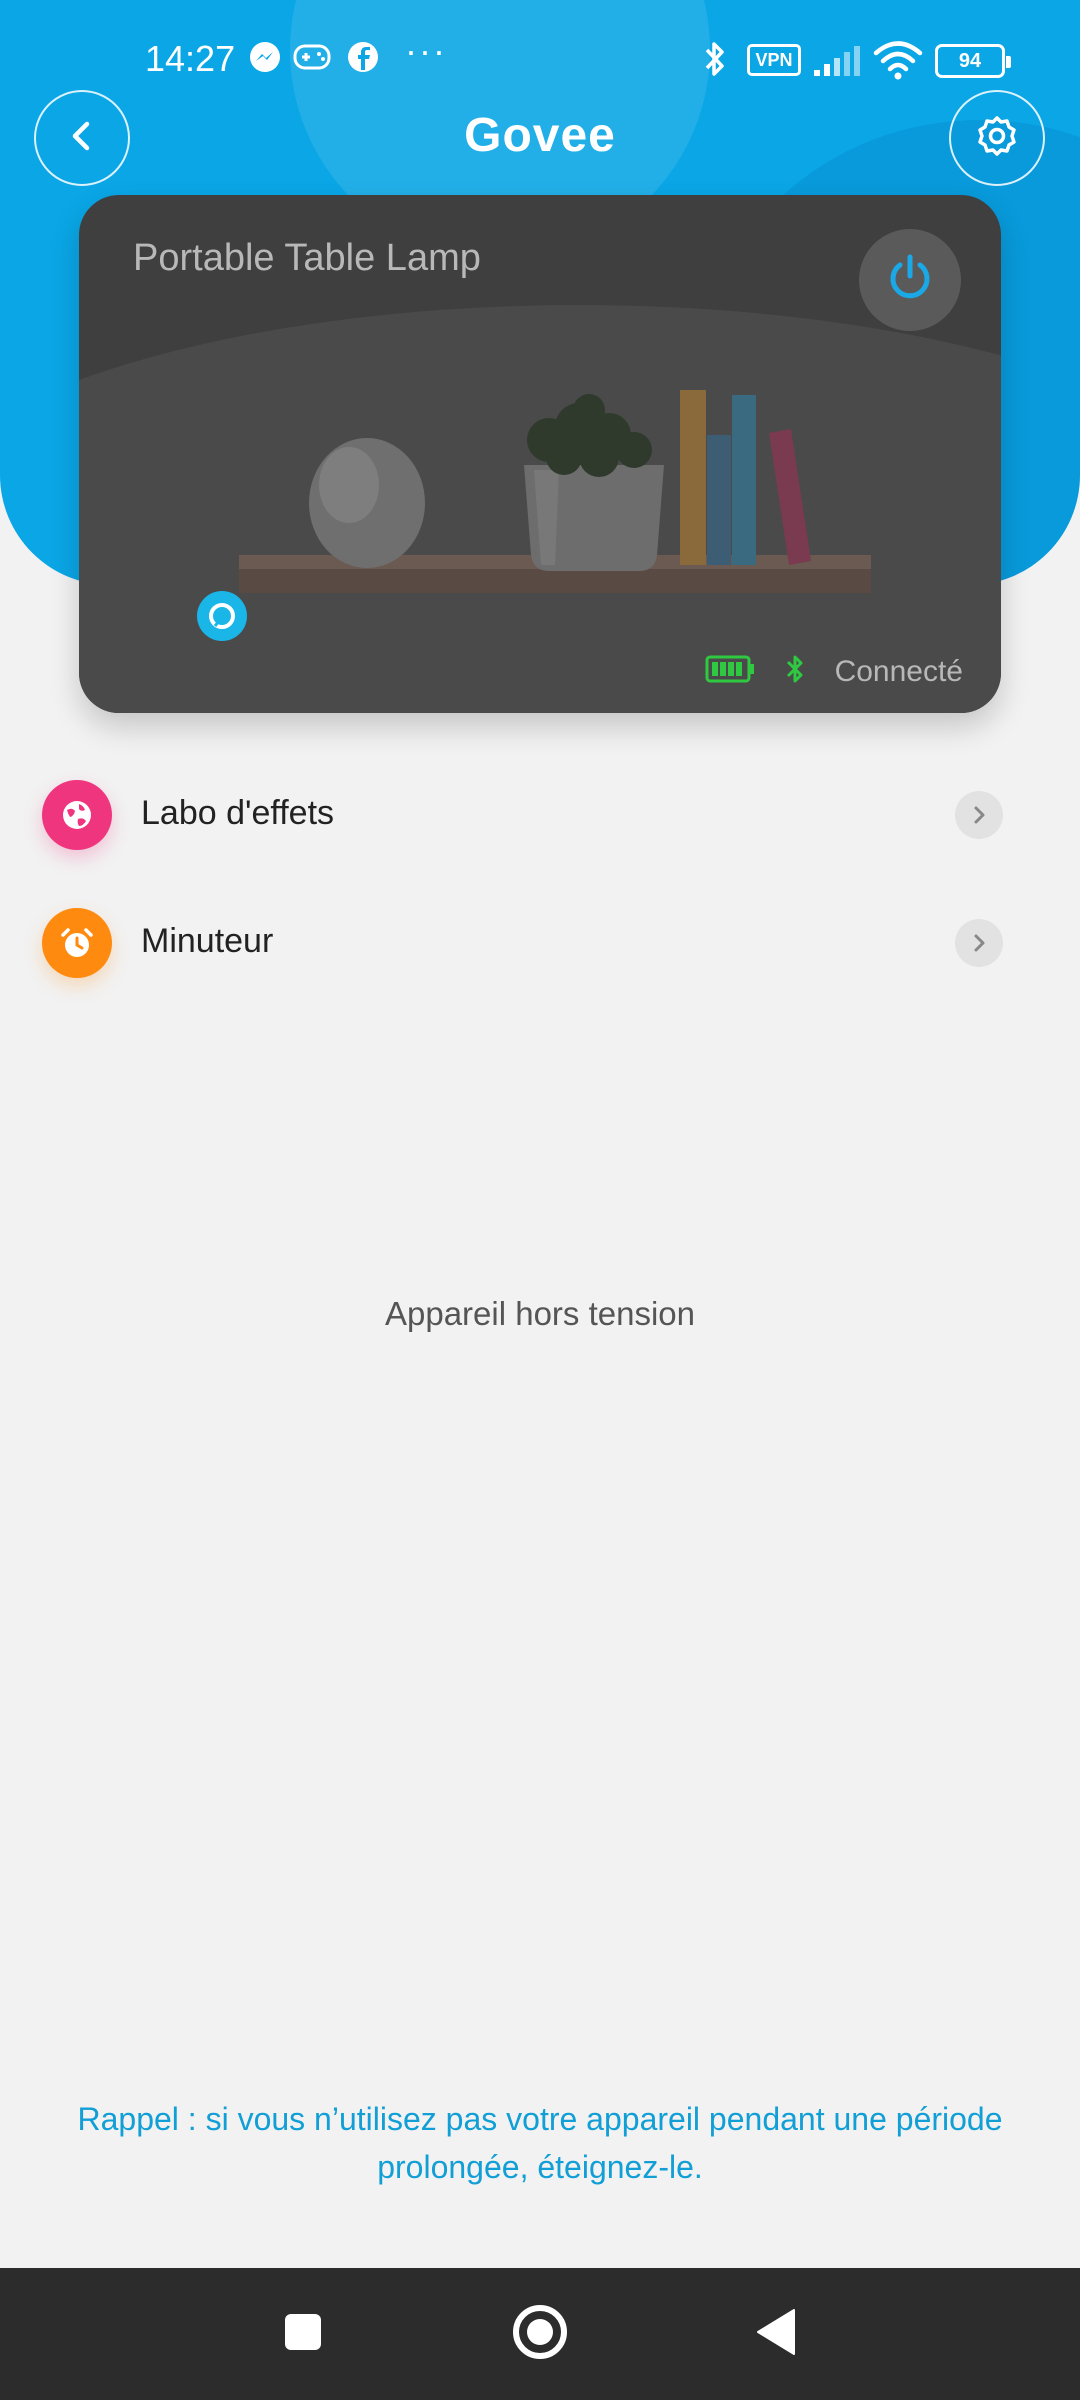 The width and height of the screenshot is (1080, 2400). What do you see at coordinates (715, 61) in the screenshot?
I see `bluetooth-icon` at bounding box center [715, 61].